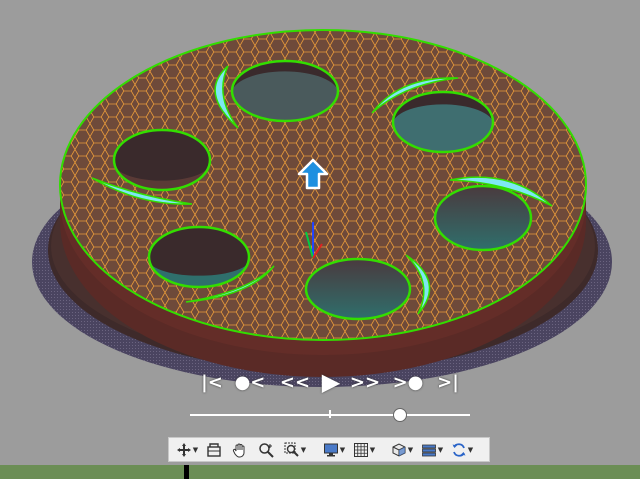 The image size is (640, 479). I want to click on monitor-icon, so click(330, 449).